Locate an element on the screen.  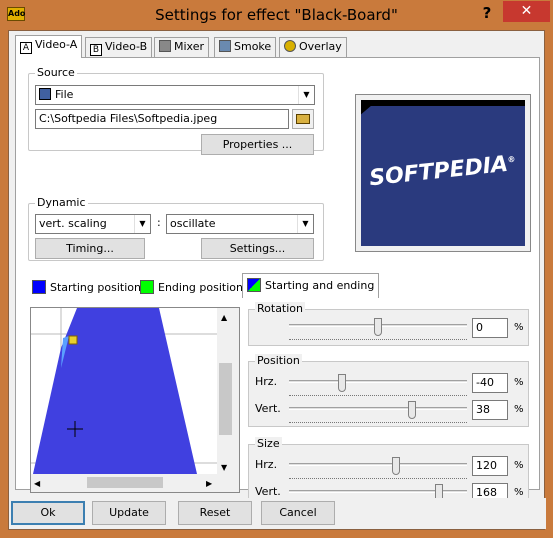
rotation-group: Rotation 0 % is located at coordinates (388, 324).